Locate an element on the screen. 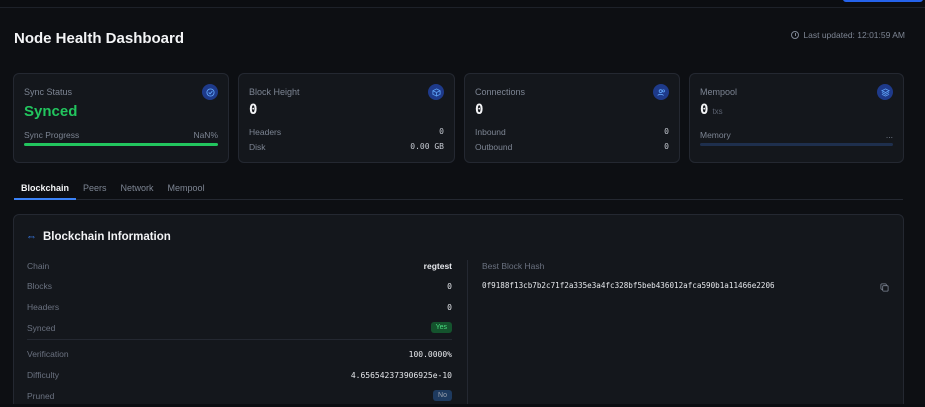 The height and width of the screenshot is (407, 925). block-height-card: Block Height 0 Headers 0 Disk 0.00 GB is located at coordinates (346, 118).